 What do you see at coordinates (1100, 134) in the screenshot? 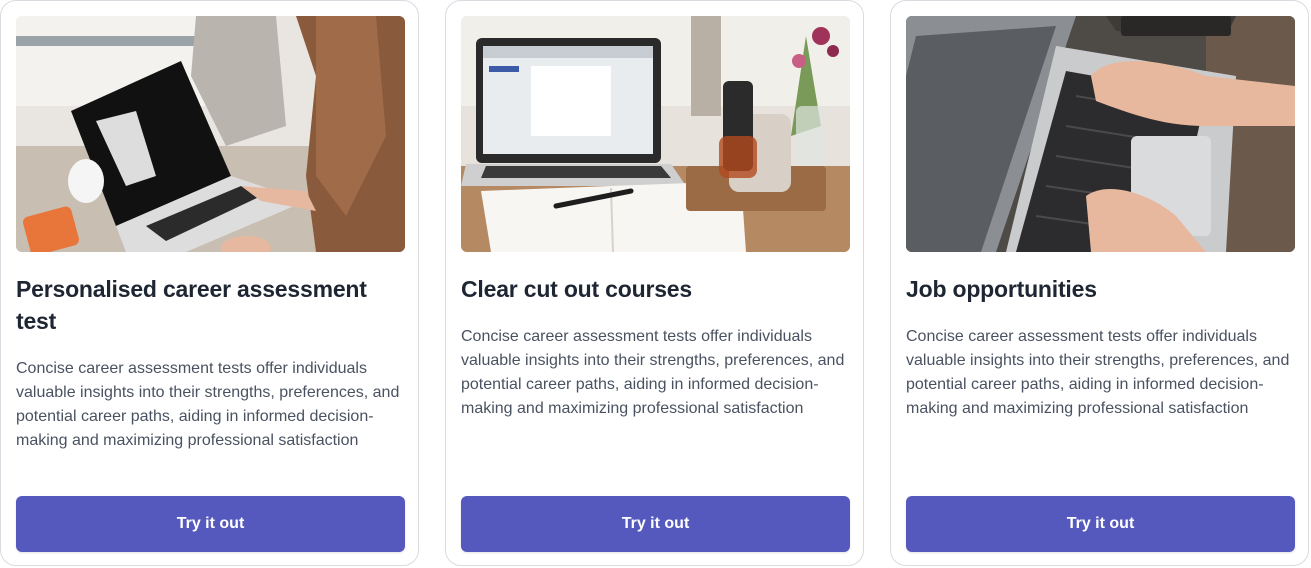
I see `hands-keyboard-photo` at bounding box center [1100, 134].